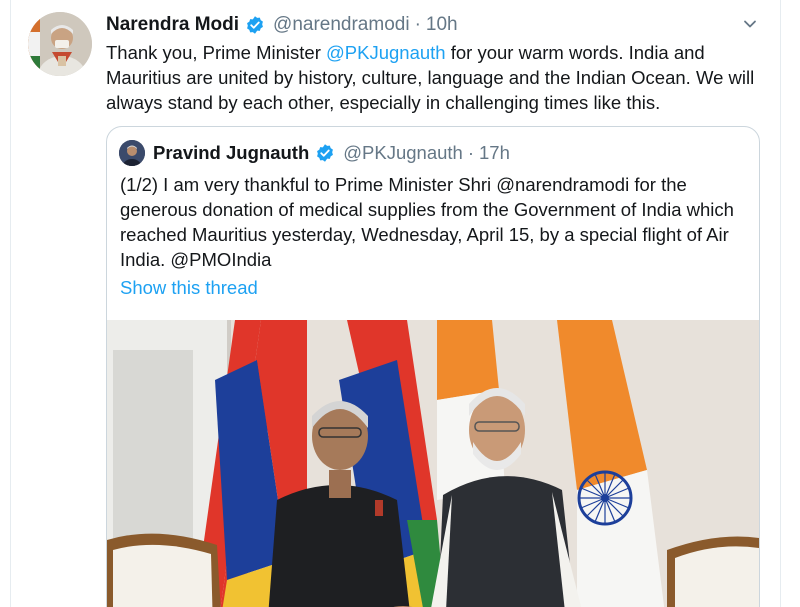  Describe the element at coordinates (780, 303) in the screenshot. I see `timeline-border-right` at that location.